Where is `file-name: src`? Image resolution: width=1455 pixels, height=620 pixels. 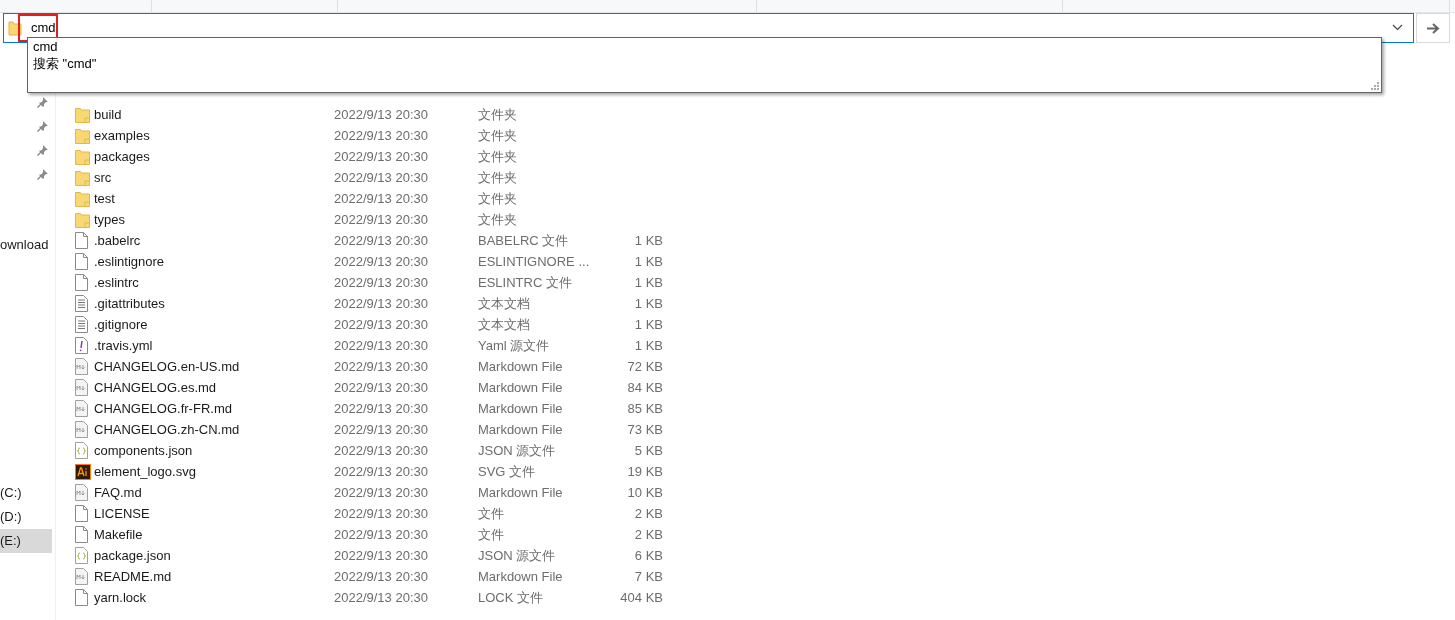
file-name: src is located at coordinates (103, 177).